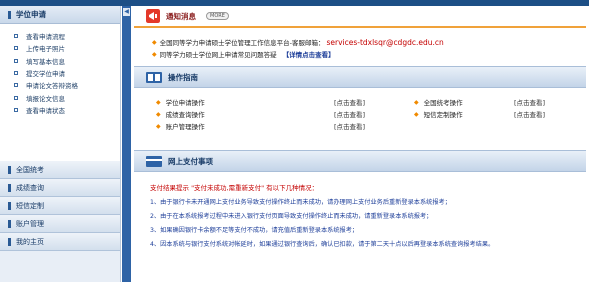  I want to click on sidebar-item-sms: 短信定制, so click(60, 206).